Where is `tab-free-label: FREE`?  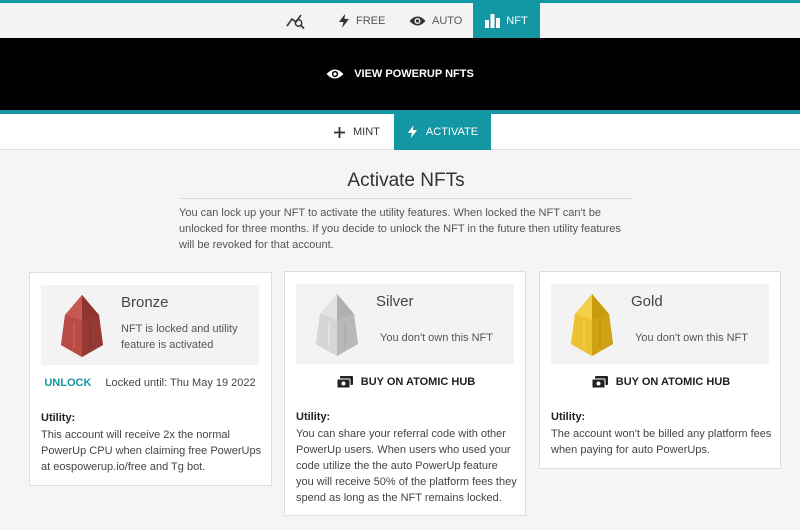 tab-free-label: FREE is located at coordinates (371, 20).